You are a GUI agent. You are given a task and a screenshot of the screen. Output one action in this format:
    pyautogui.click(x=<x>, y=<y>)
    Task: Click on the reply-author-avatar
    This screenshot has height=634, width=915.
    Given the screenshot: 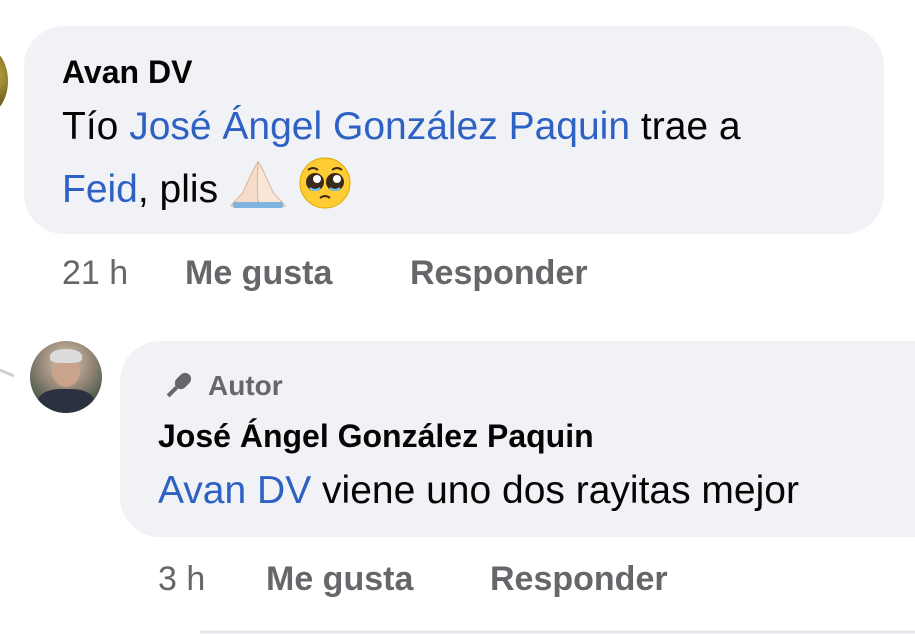 What is the action you would take?
    pyautogui.click(x=66, y=377)
    